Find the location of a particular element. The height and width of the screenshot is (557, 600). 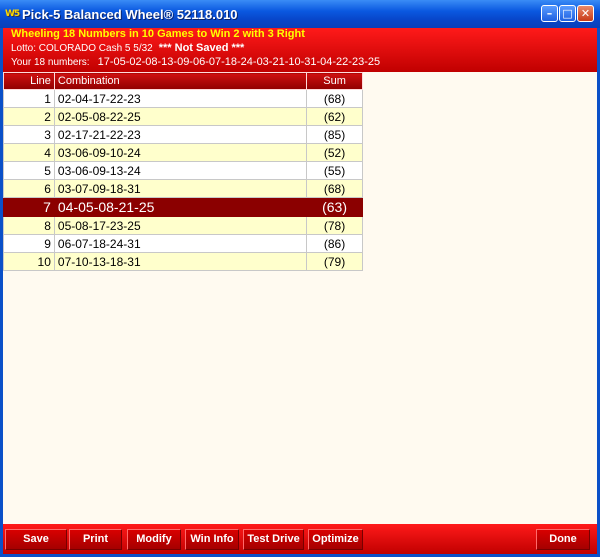

cell-line: 2 is located at coordinates (29, 116).